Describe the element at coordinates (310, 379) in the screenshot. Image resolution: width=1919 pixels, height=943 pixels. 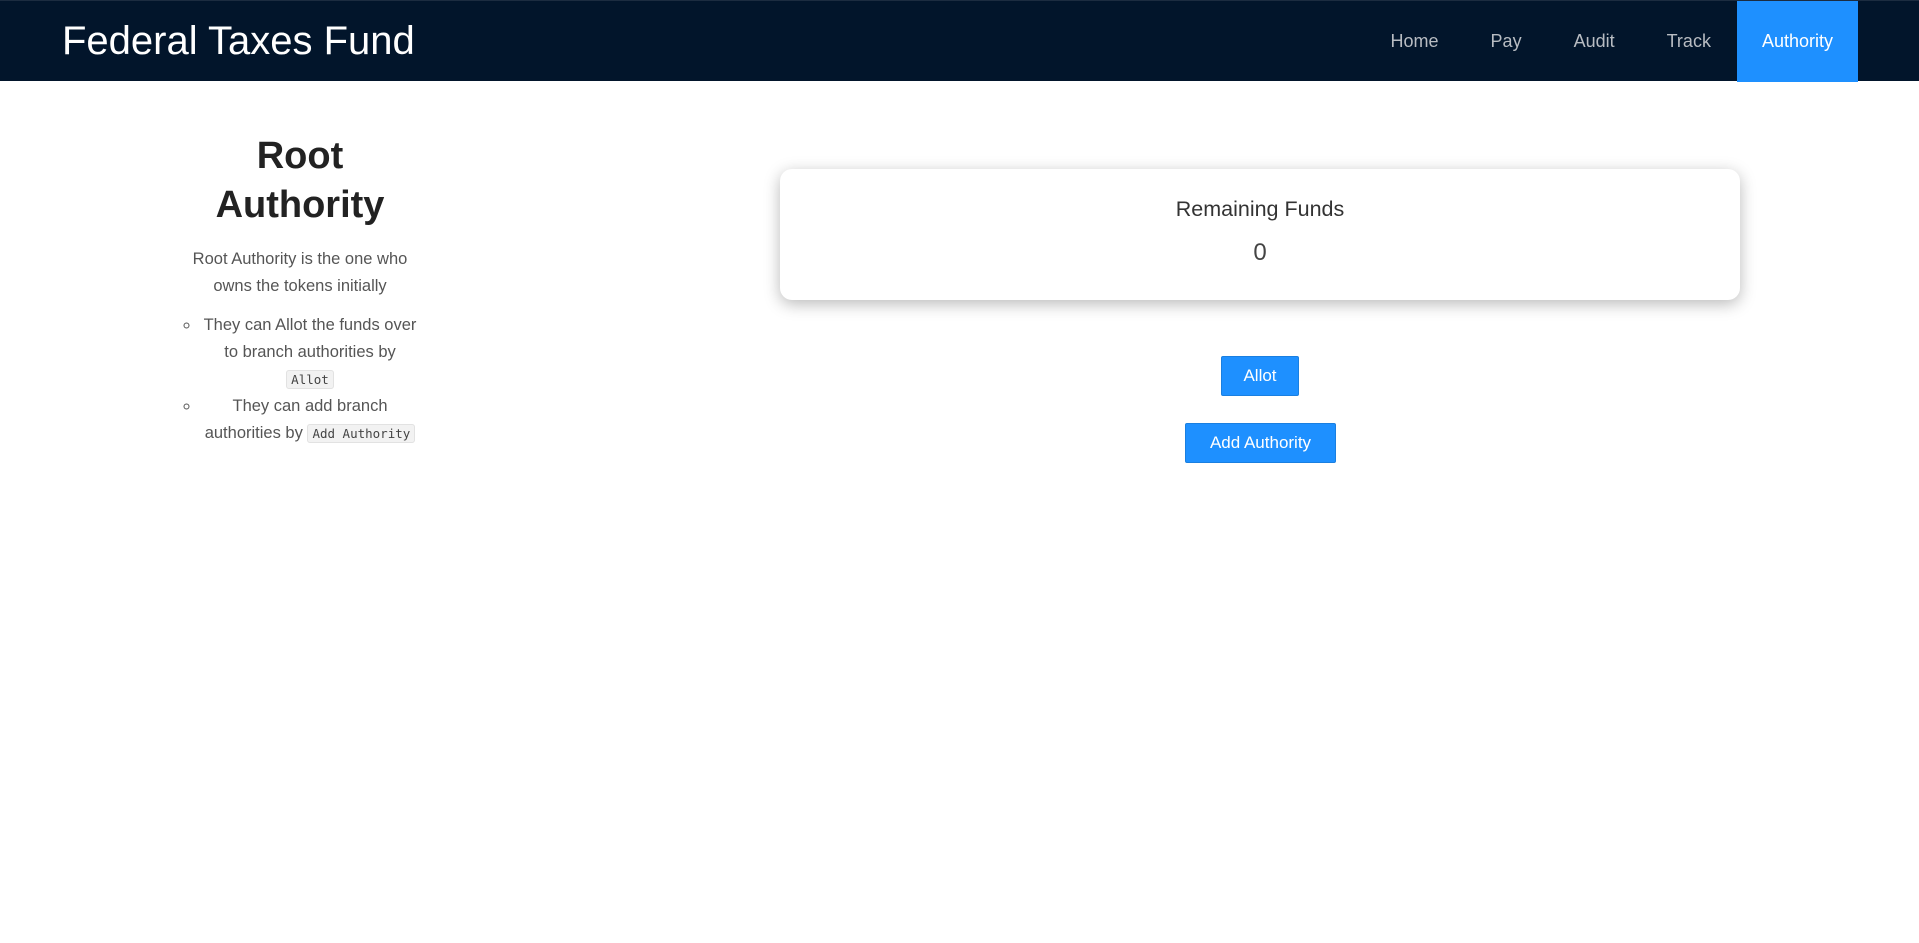
I see `code-allot: Allot` at that location.